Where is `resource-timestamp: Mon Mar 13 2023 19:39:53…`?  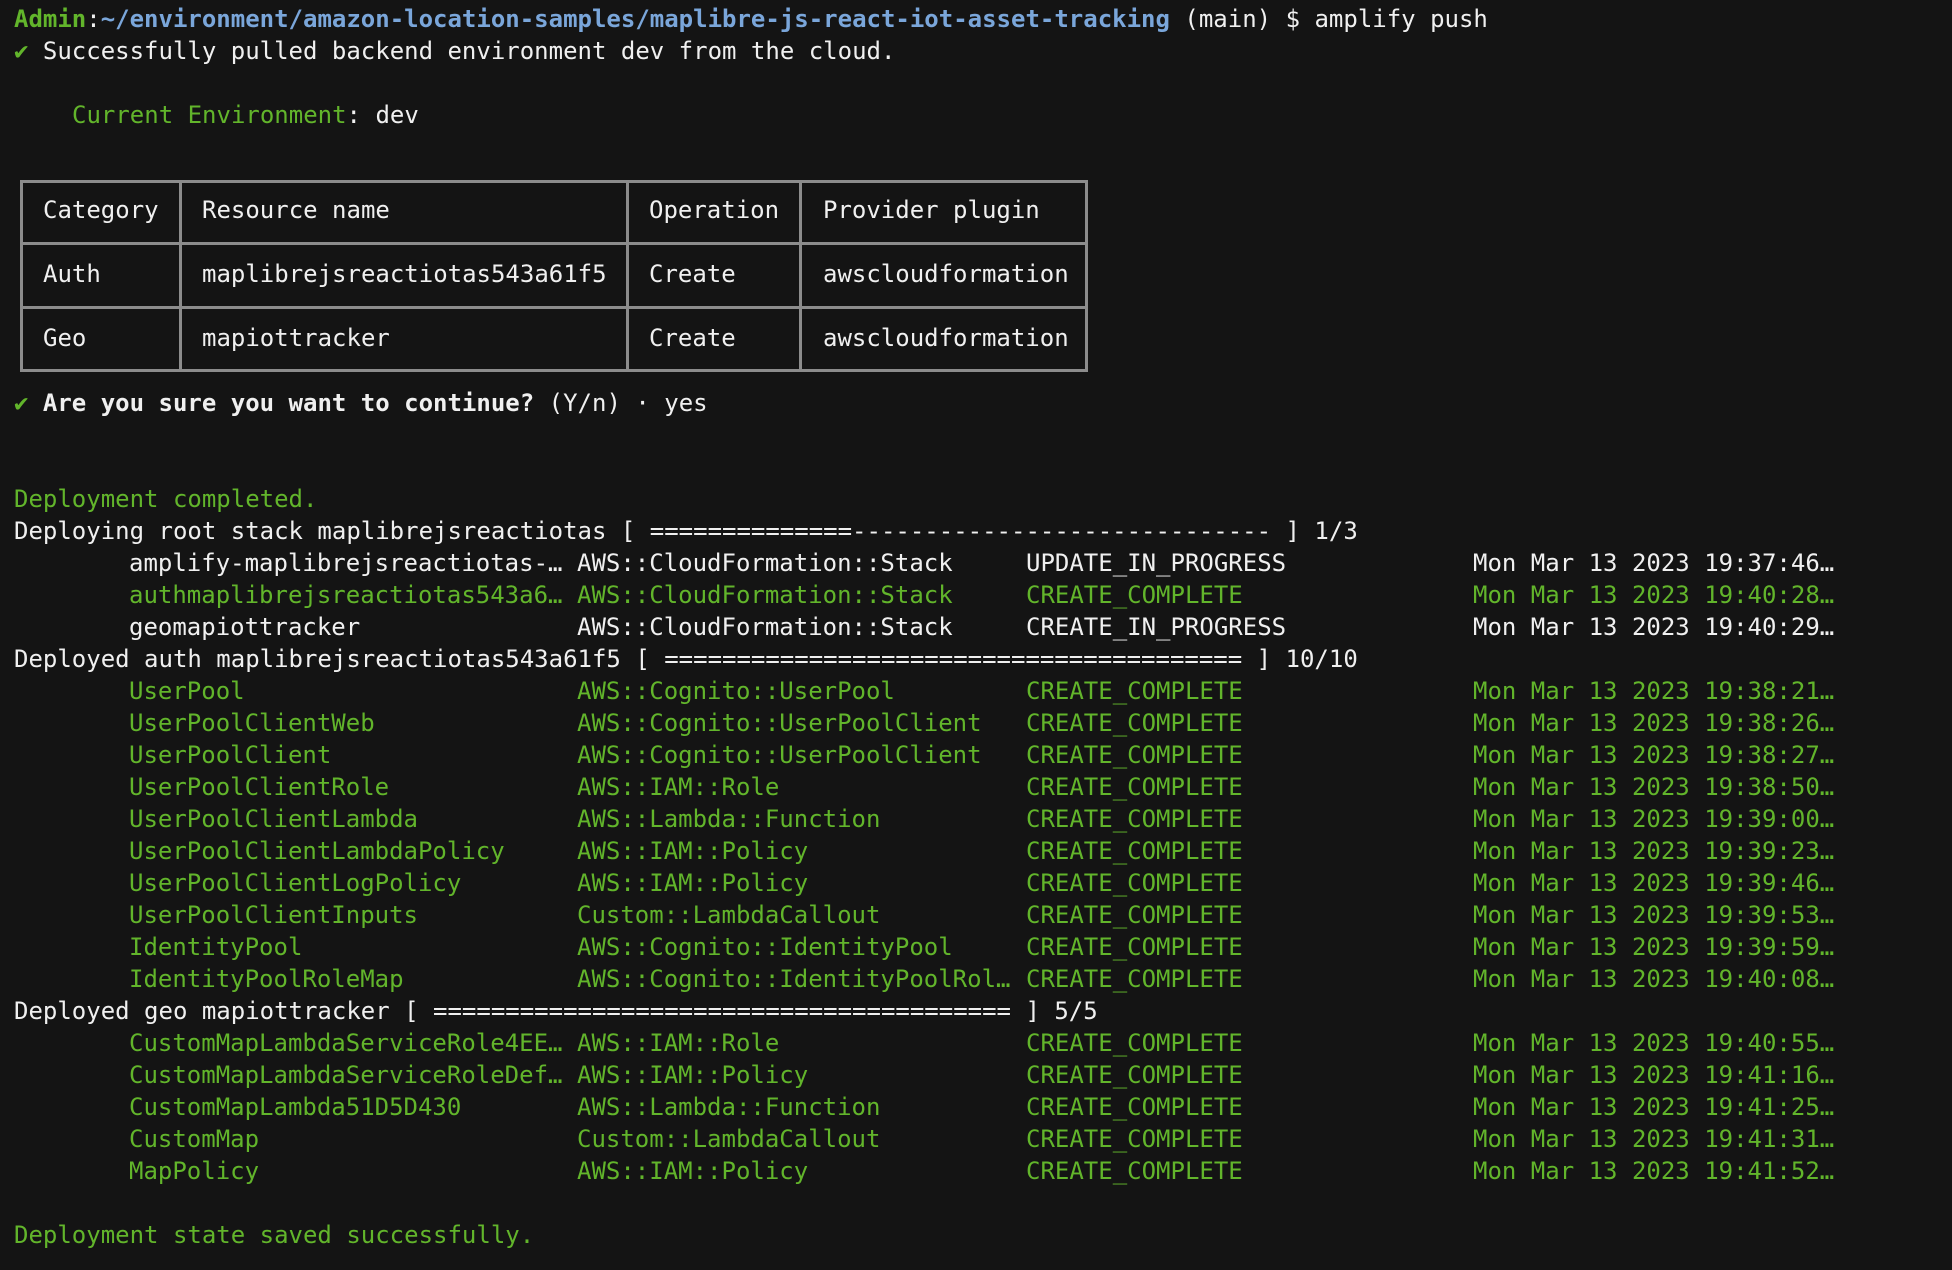
resource-timestamp: Mon Mar 13 2023 19:39:53… is located at coordinates (1654, 915).